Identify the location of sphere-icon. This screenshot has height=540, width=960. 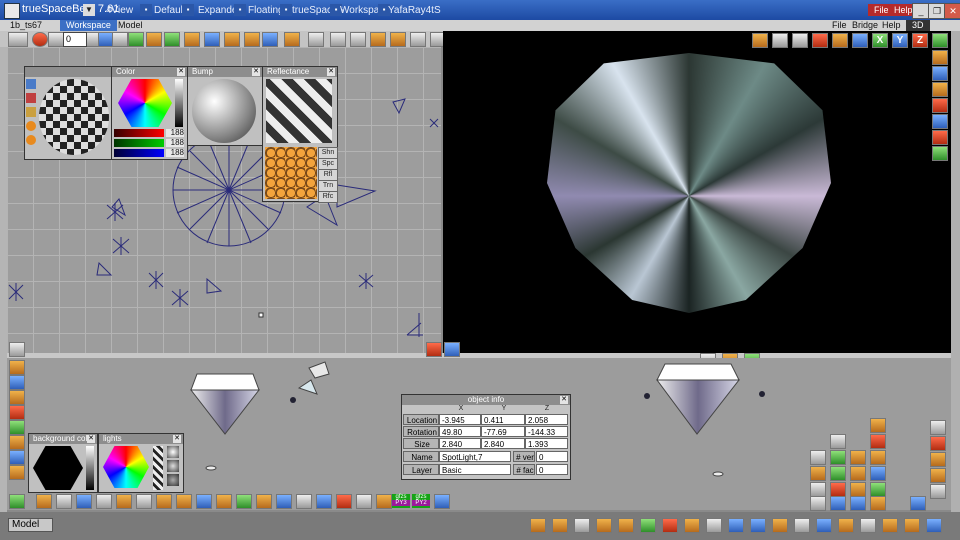
(252, 39).